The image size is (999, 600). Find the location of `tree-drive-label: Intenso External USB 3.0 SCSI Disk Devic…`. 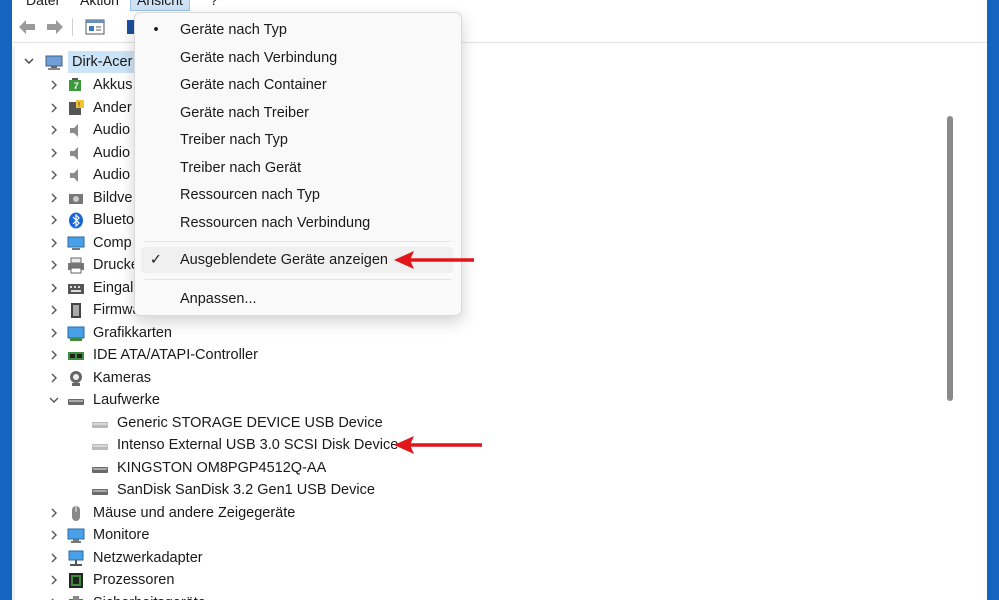

tree-drive-label: Intenso External USB 3.0 SCSI Disk Devic… is located at coordinates (258, 445).